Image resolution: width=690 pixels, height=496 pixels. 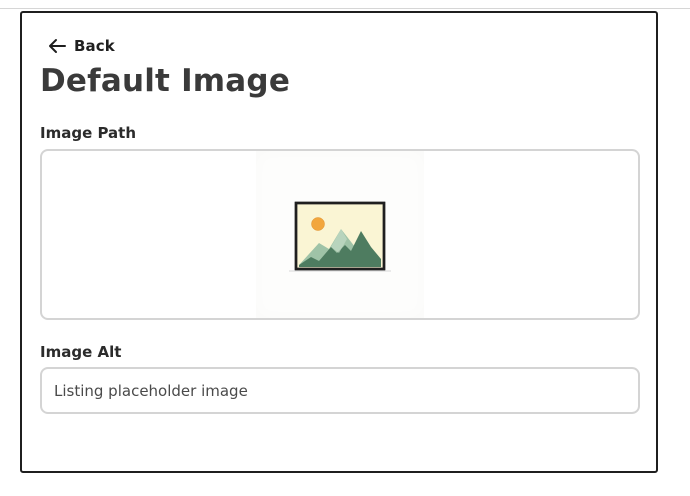 I want to click on landscape-image-icon, so click(x=340, y=236).